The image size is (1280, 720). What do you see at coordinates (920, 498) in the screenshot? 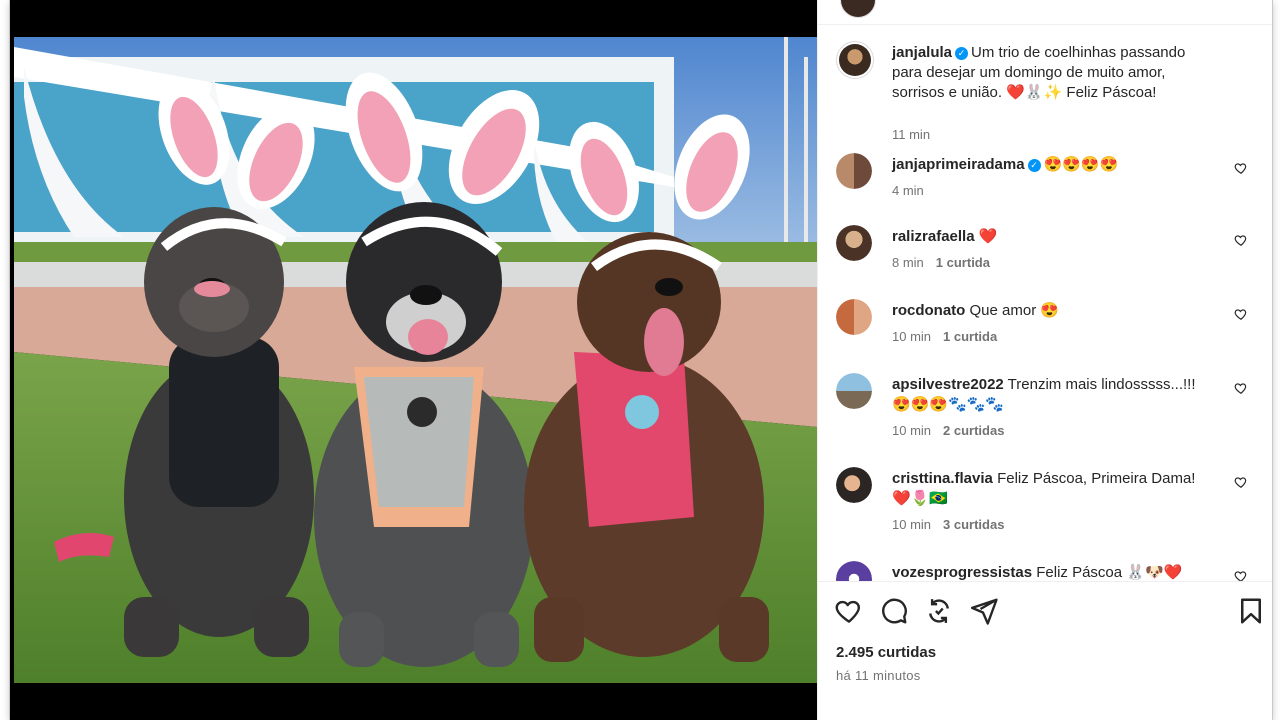
I see `comment-text-continued: ❤️🌷🇧🇷` at bounding box center [920, 498].